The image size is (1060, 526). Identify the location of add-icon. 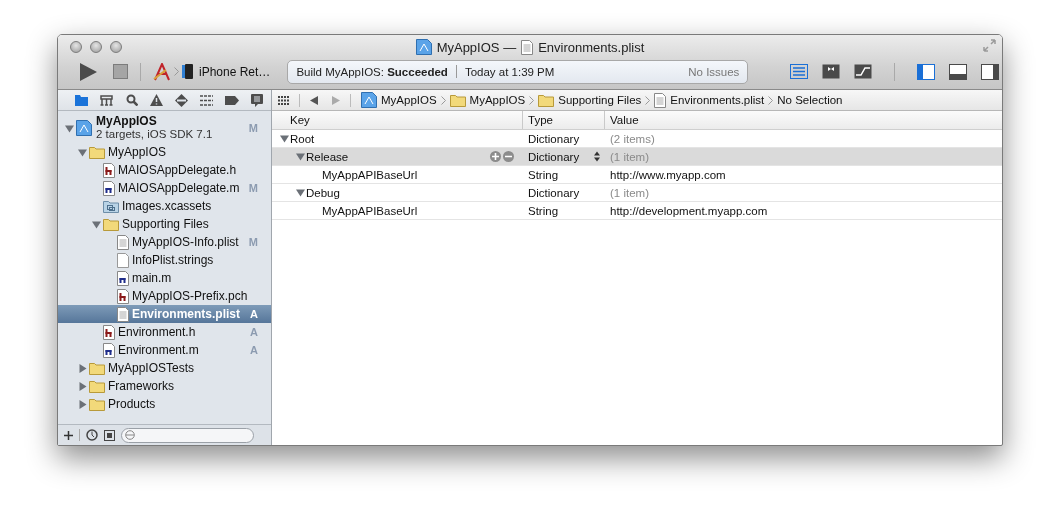
(68, 435).